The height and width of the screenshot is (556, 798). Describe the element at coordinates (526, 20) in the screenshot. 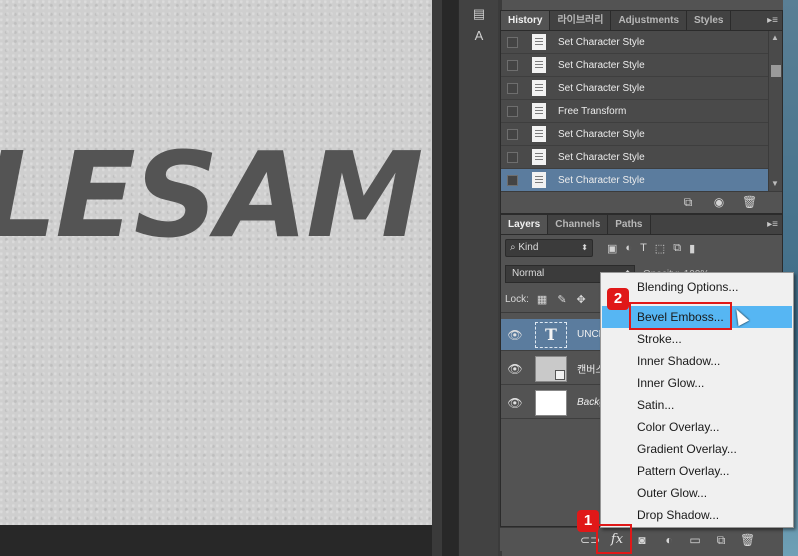

I see `tab-history: History` at that location.